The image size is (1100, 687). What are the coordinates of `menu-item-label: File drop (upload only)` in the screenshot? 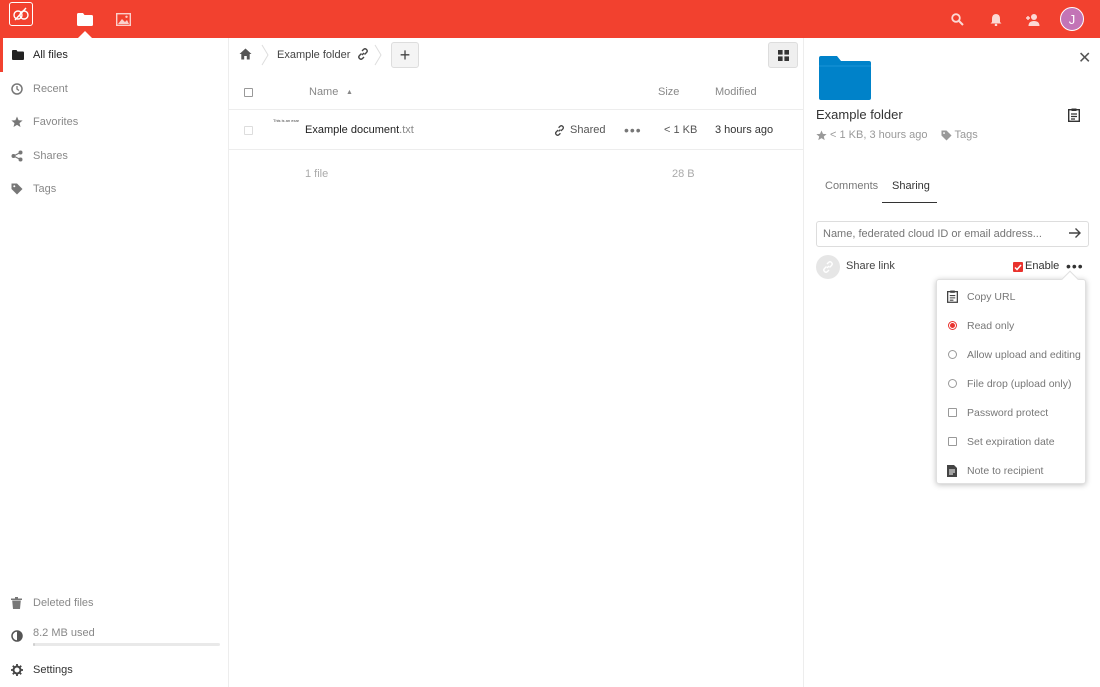 It's located at (1019, 383).